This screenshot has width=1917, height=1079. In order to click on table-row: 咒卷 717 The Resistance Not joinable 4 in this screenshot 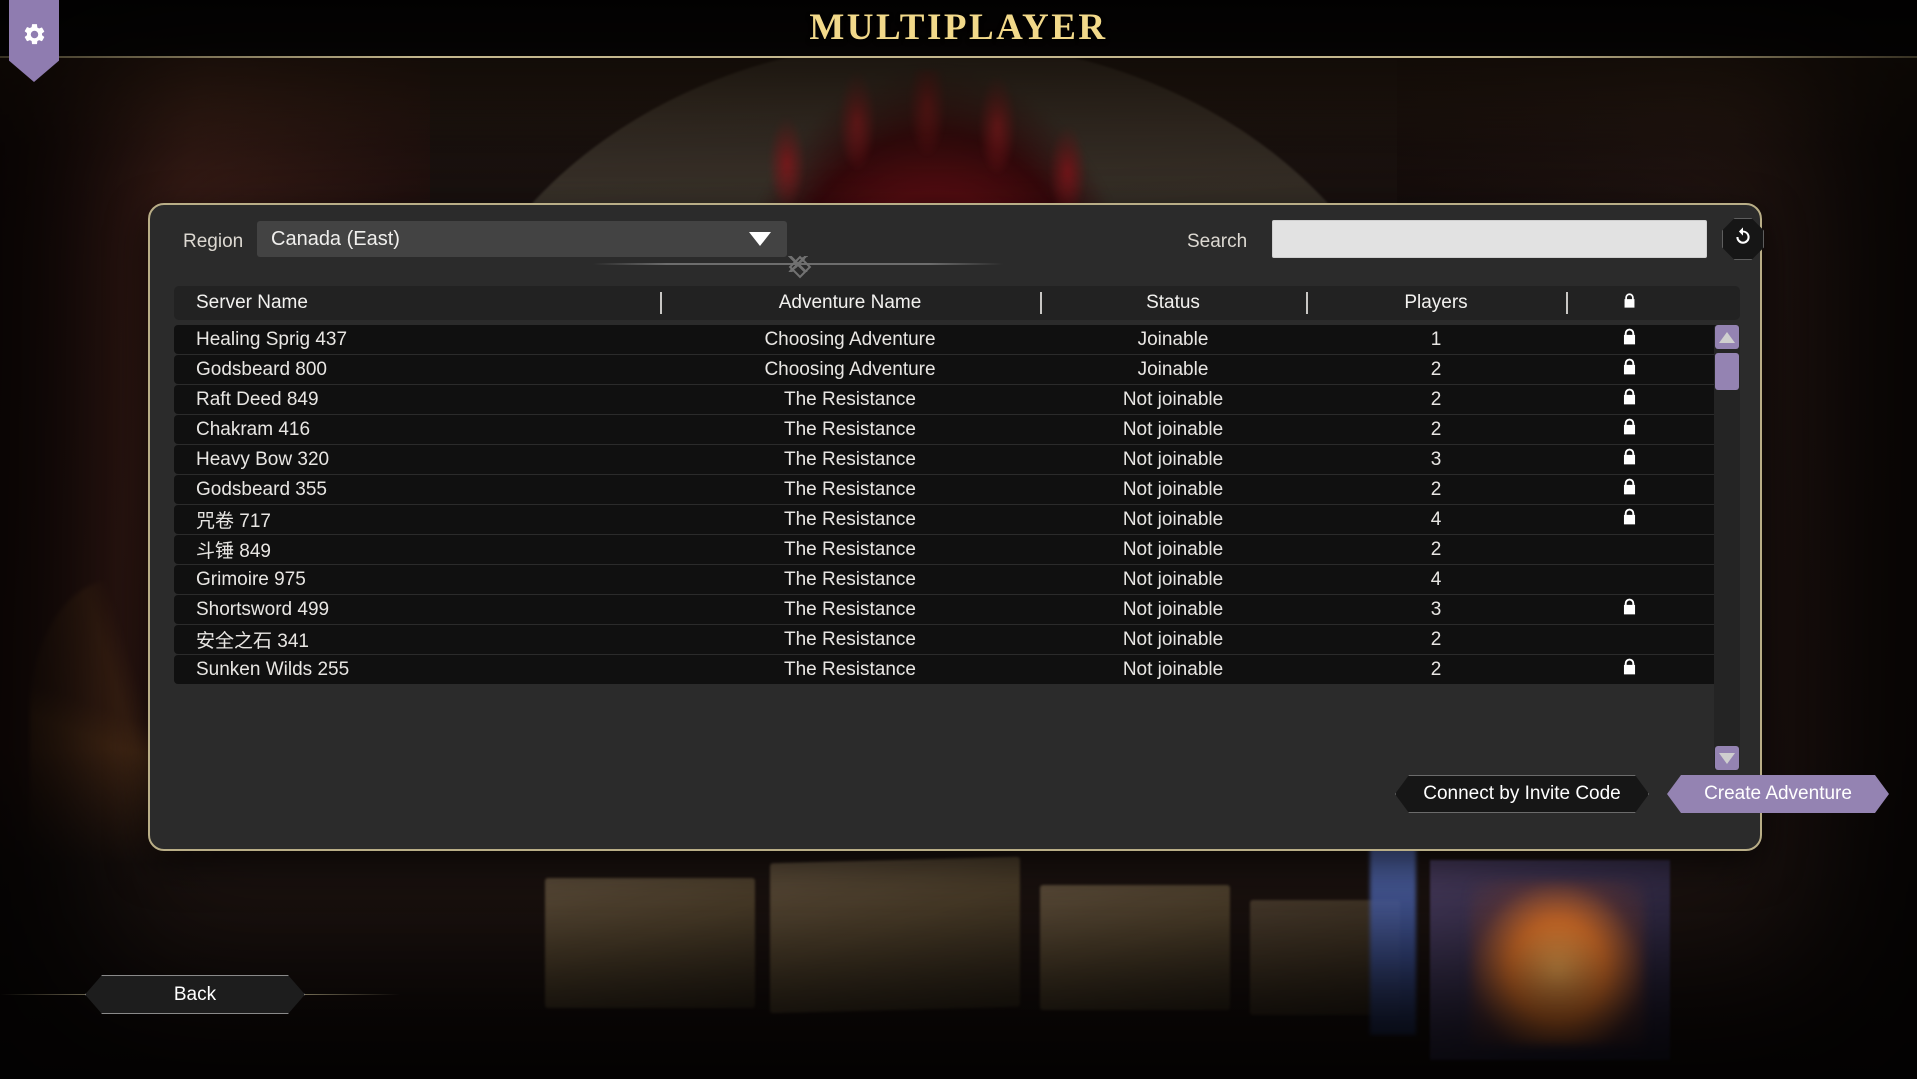, I will do `click(957, 519)`.